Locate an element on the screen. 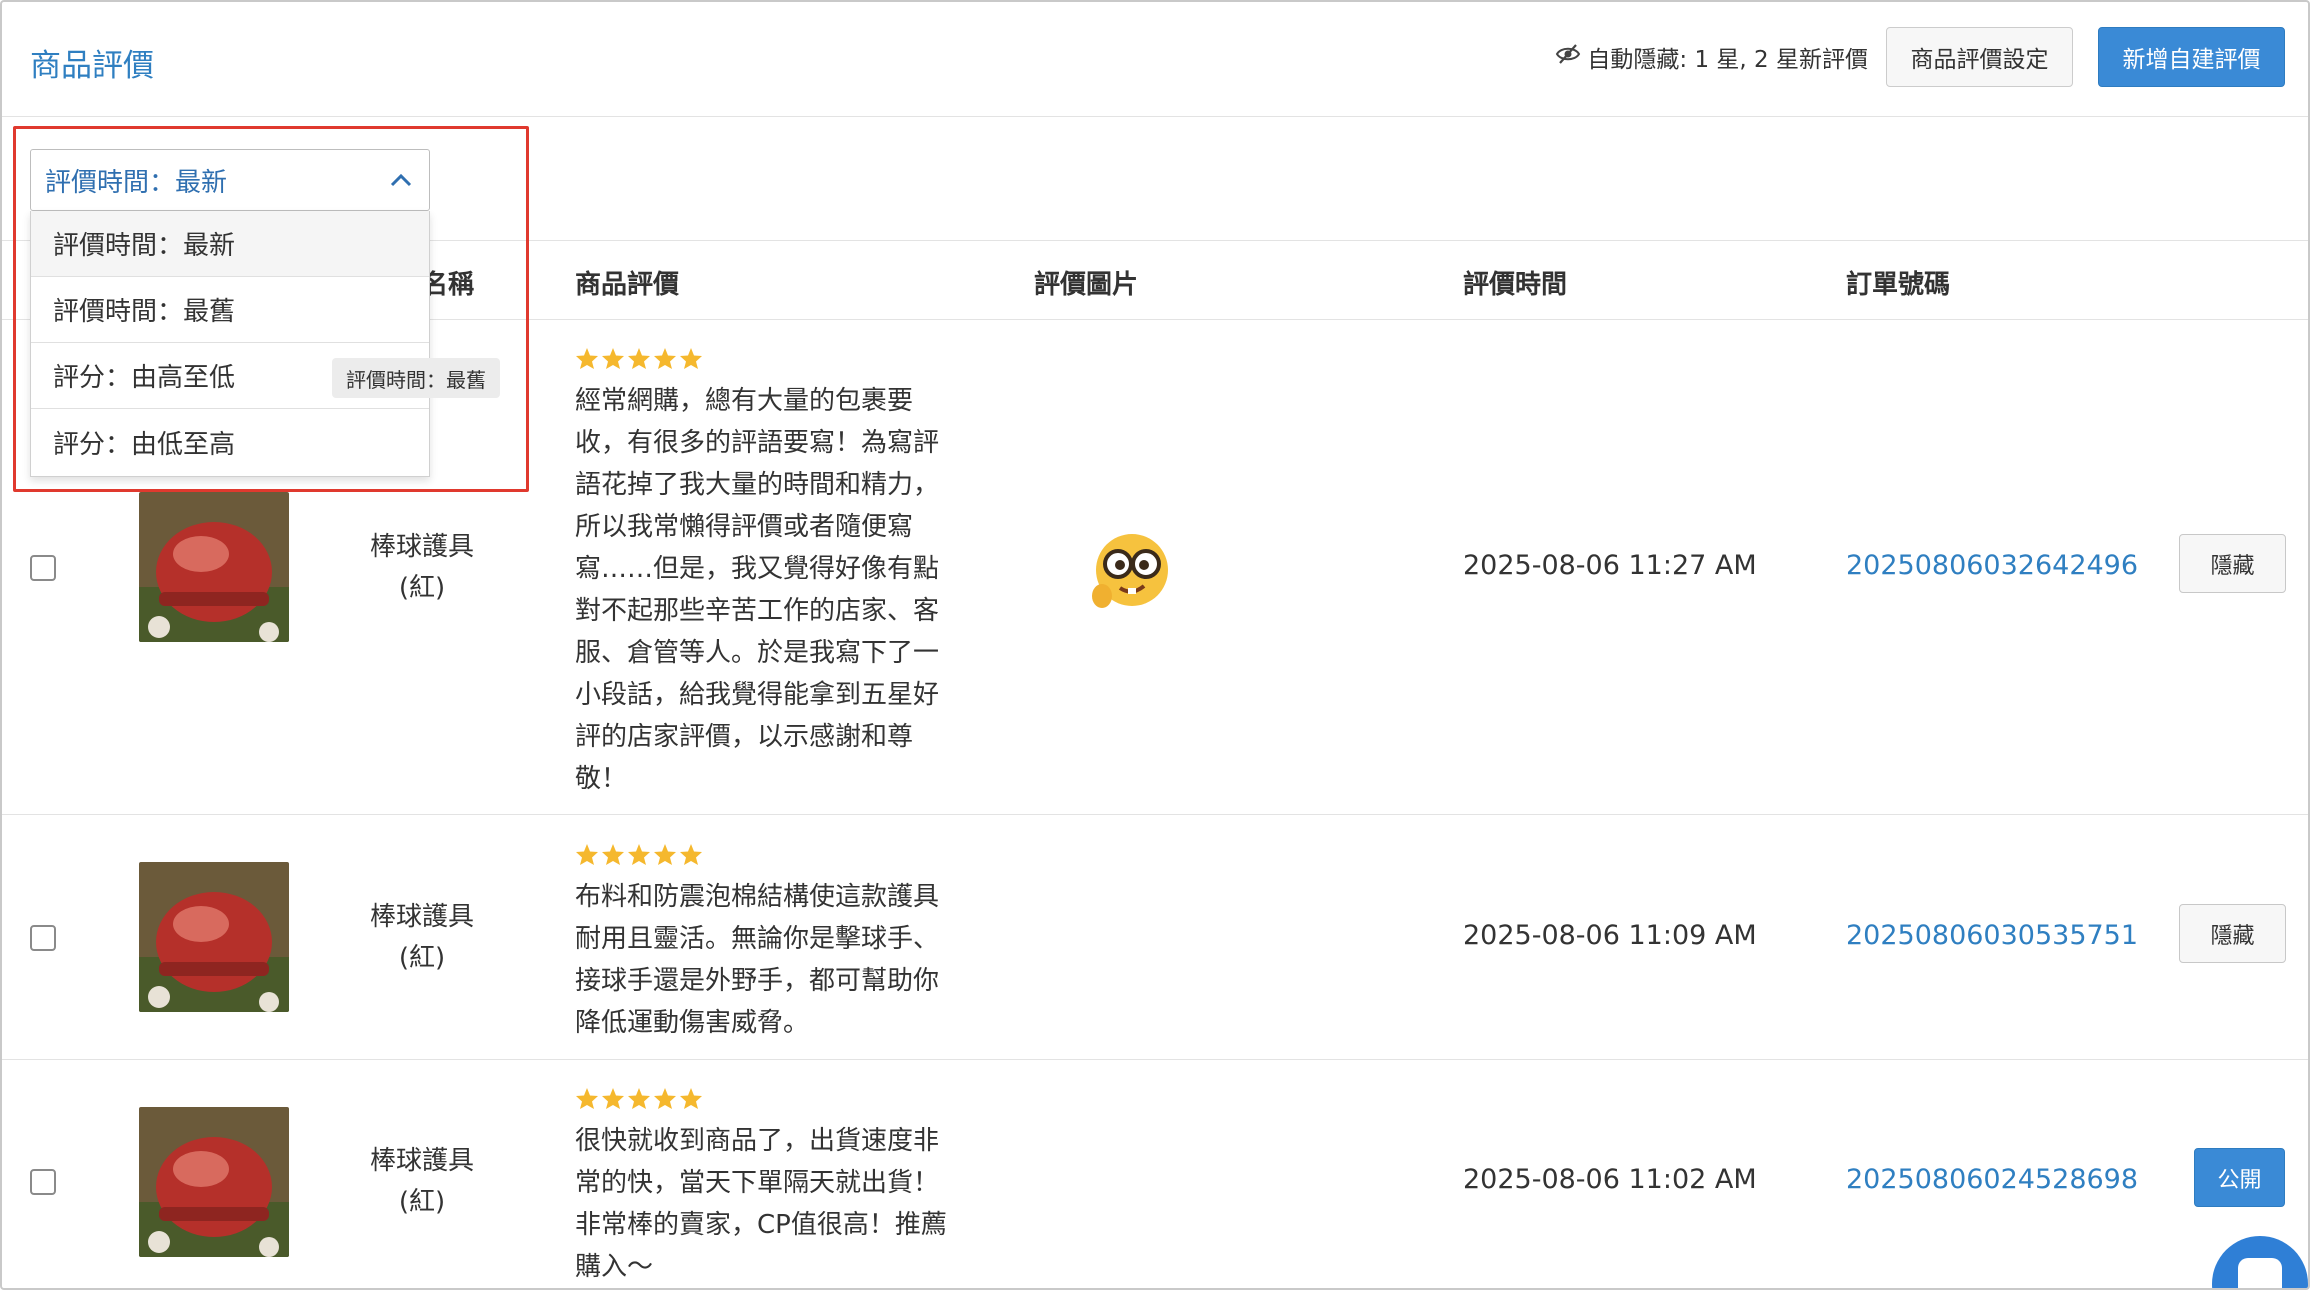  review-line: 經常網購，總有大量的包裹要 is located at coordinates (744, 401).